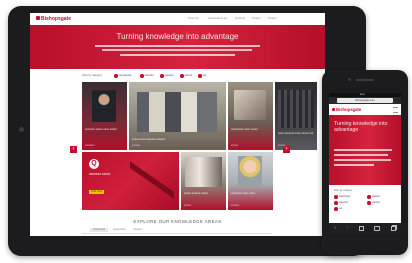 This screenshot has width=412, height=263. Describe the element at coordinates (149, 139) in the screenshot. I see `card-caption: xxxxx xxxx xxxxxxx xxxxxx` at that location.